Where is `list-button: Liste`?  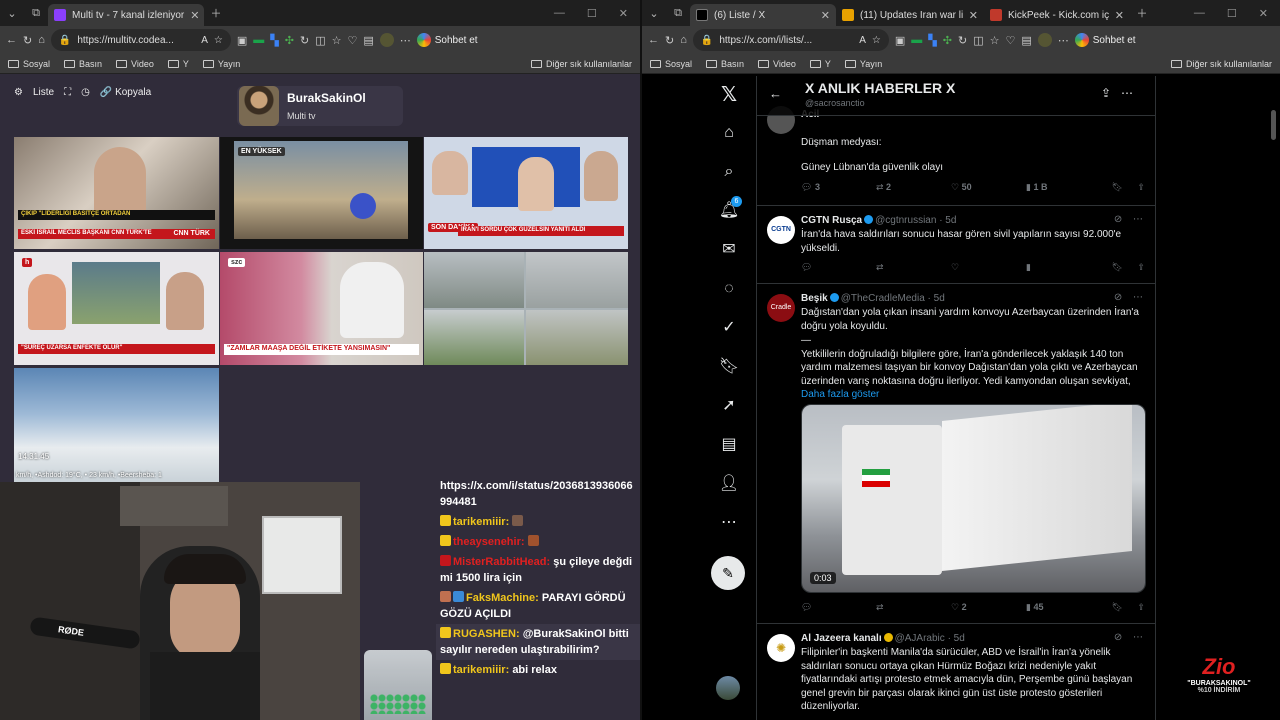 list-button: Liste is located at coordinates (43, 92).